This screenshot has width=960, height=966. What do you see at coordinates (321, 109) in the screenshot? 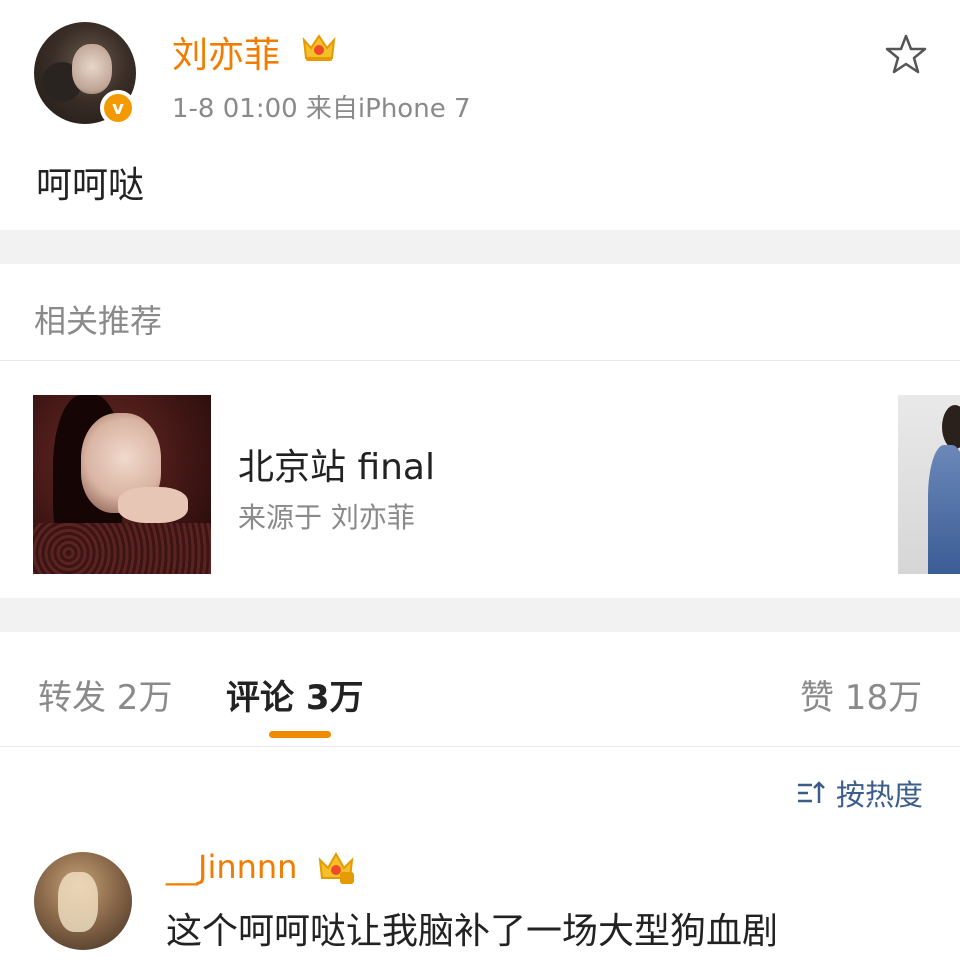
I see `post-meta: 1-8 01:00 来自iPhone 7` at bounding box center [321, 109].